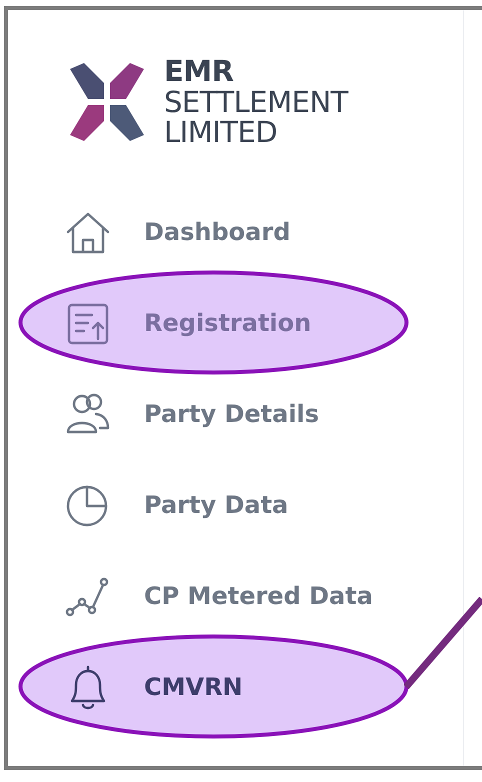  Describe the element at coordinates (191, 414) in the screenshot. I see `nav-item: Party Details` at that location.